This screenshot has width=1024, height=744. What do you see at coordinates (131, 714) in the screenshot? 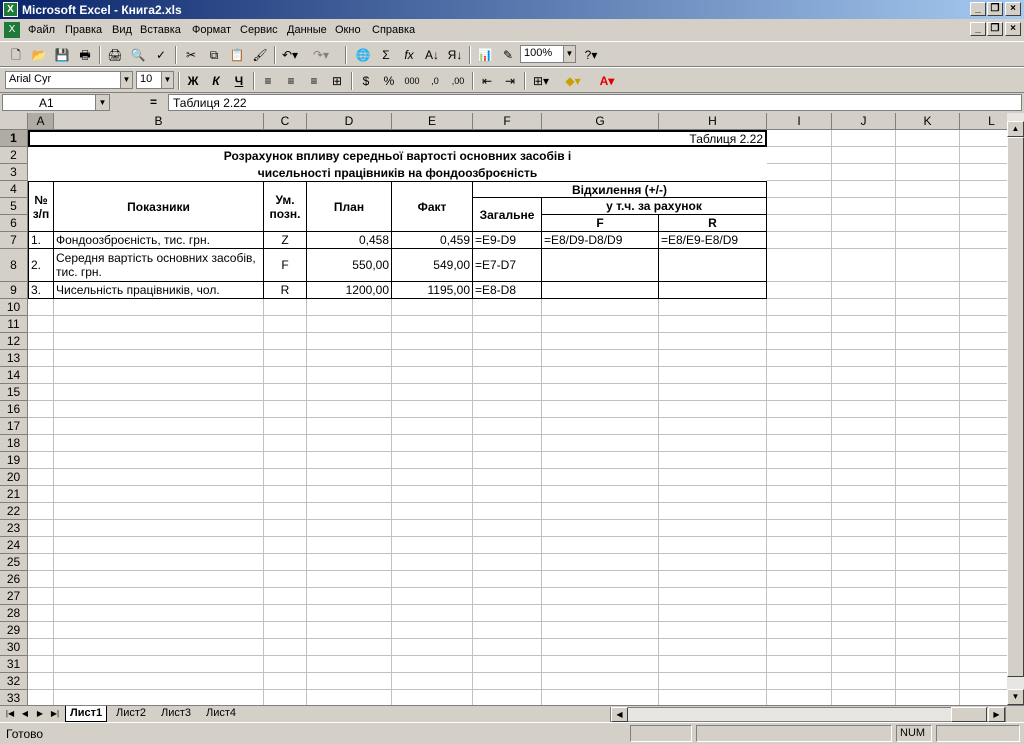
I see `sheet-tab-2: Лист2` at bounding box center [131, 714].